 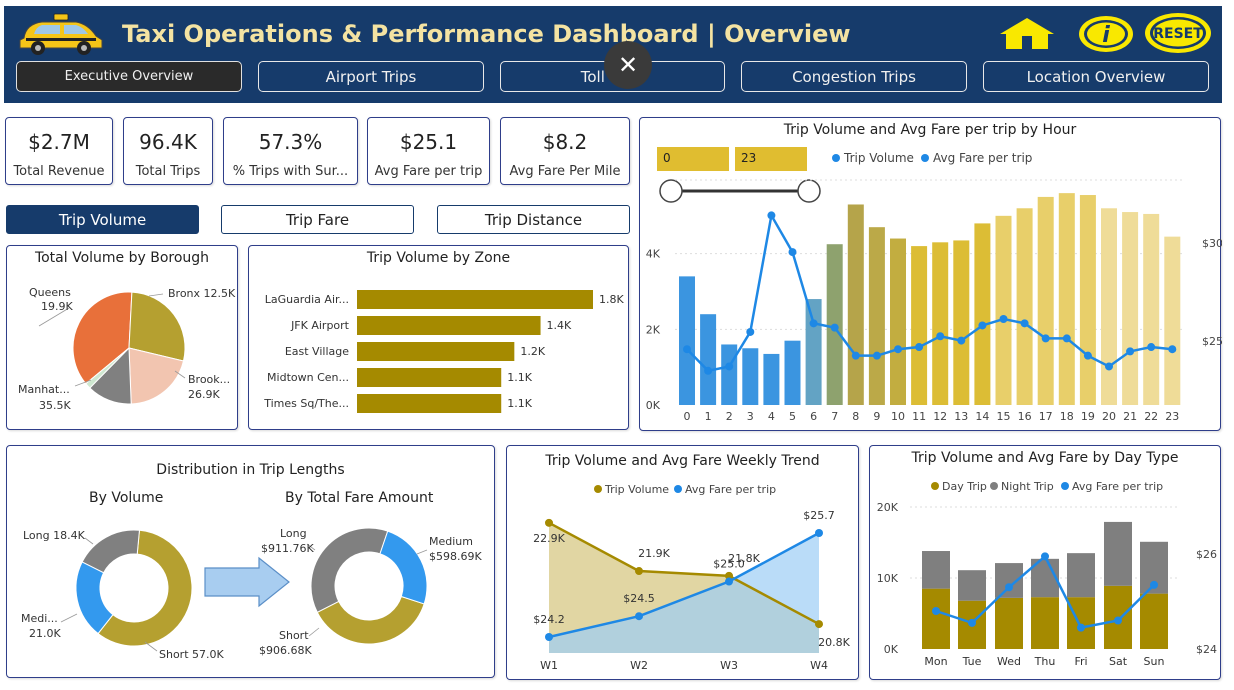 I want to click on tab-airport-trips: Airport Trips, so click(x=371, y=76).